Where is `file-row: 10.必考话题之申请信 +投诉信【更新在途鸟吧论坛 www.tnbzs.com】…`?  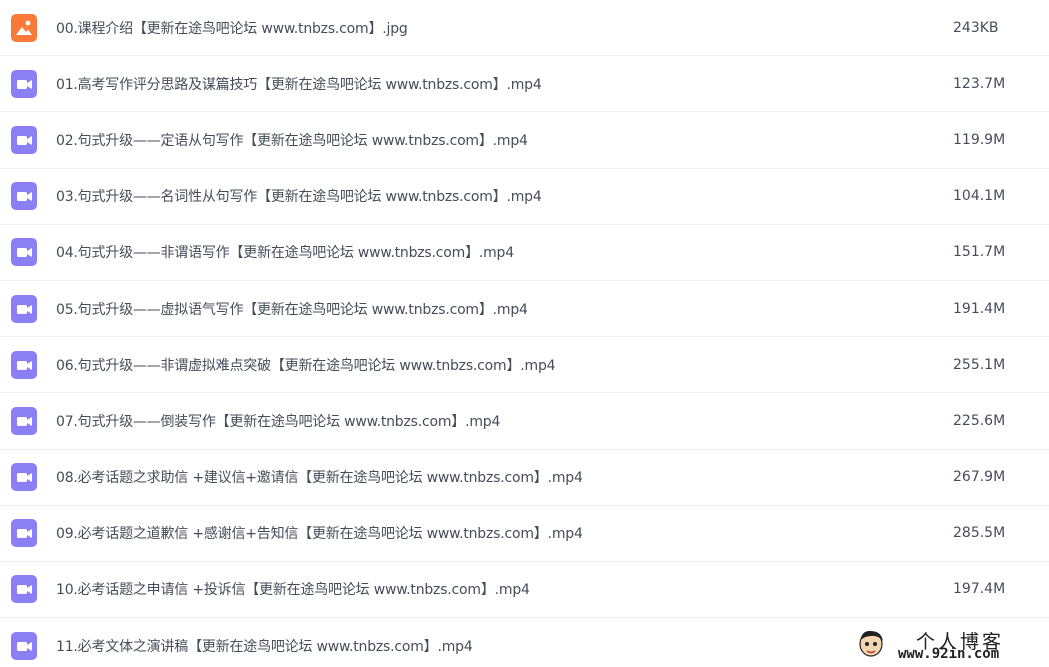
file-row: 10.必考话题之申请信 +投诉信【更新在途鸟吧论坛 www.tnbzs.com】… is located at coordinates (524, 590).